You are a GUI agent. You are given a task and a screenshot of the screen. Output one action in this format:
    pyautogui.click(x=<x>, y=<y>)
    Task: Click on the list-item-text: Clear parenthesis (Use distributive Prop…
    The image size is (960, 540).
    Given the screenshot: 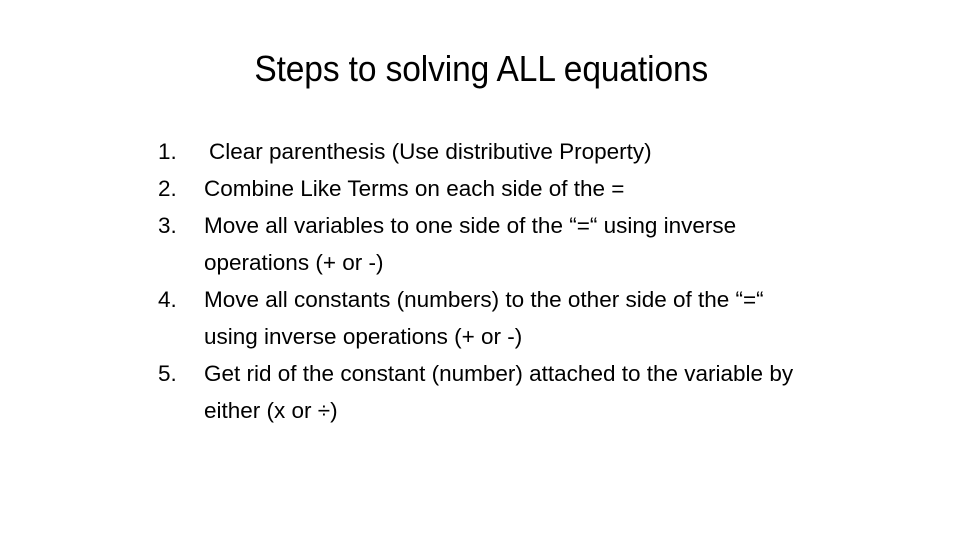 What is the action you would take?
    pyautogui.click(x=430, y=151)
    